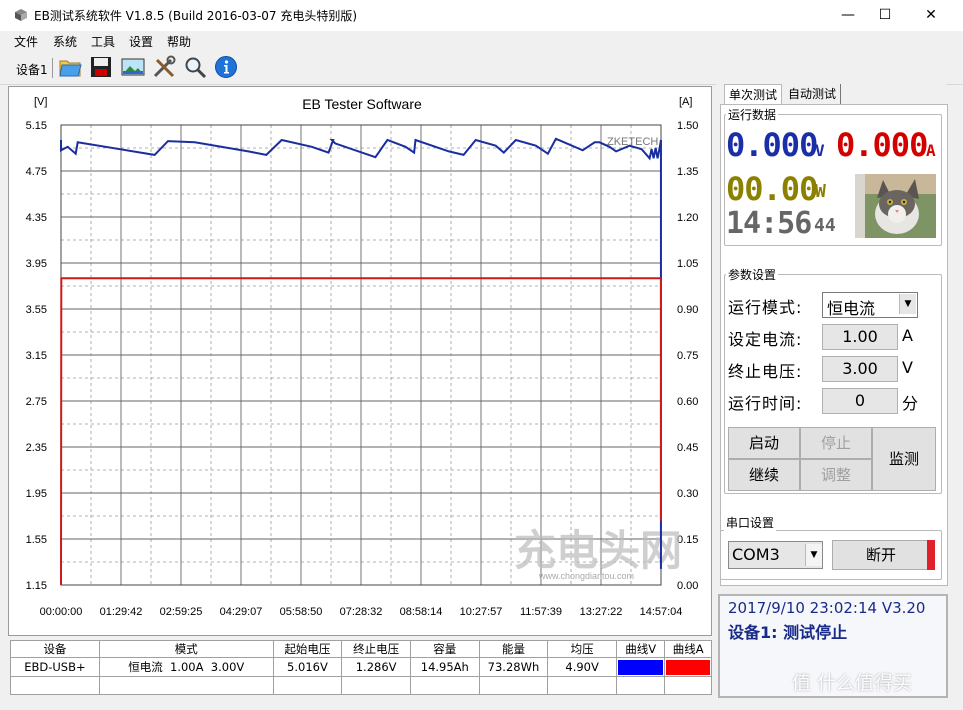 The image size is (963, 710). What do you see at coordinates (103, 41) in the screenshot?
I see `menu-tools: 工具` at bounding box center [103, 41].